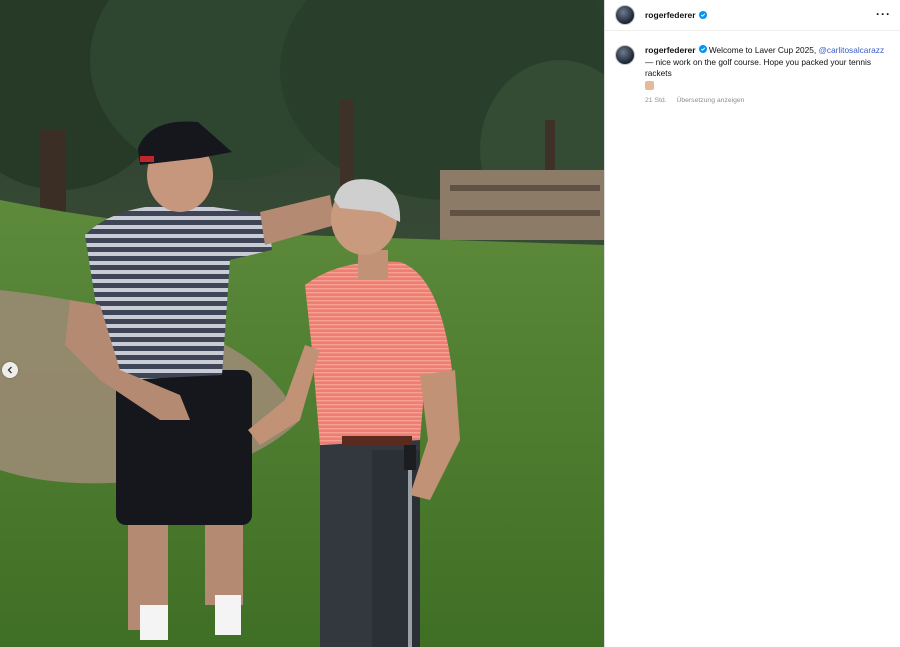  What do you see at coordinates (670, 50) in the screenshot?
I see `caption-username: rogerfederer` at bounding box center [670, 50].